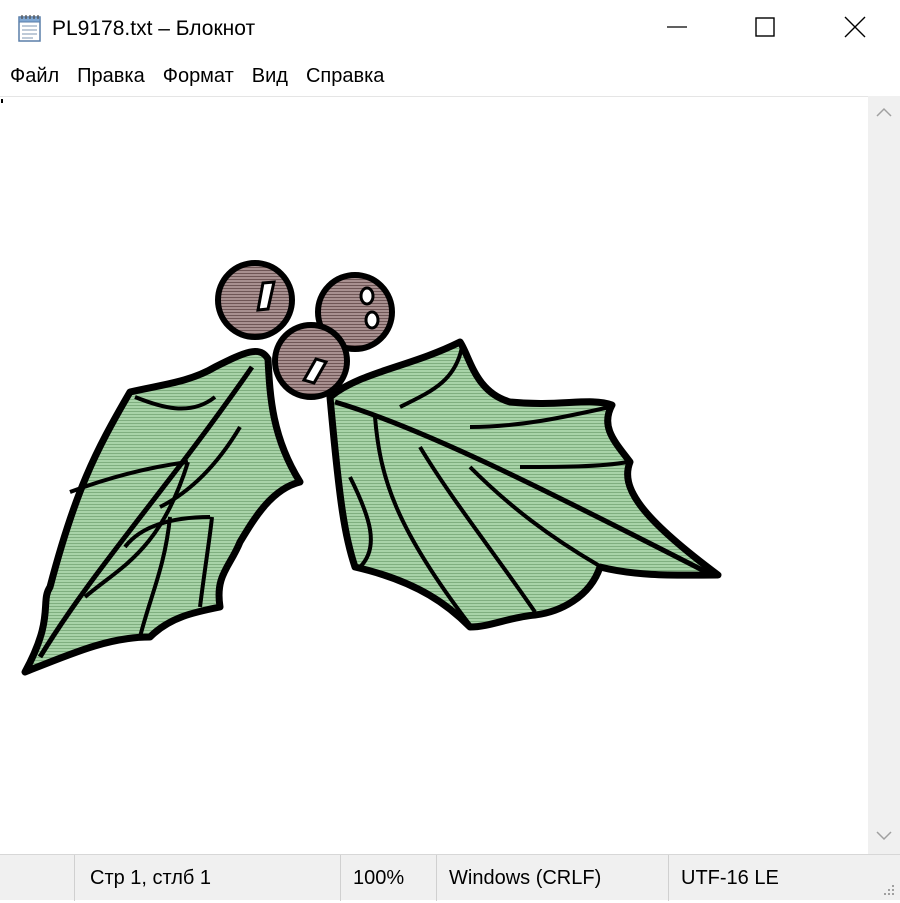 Image resolution: width=900 pixels, height=903 pixels. What do you see at coordinates (154, 28) in the screenshot?
I see `window-title: PL9178.txt – Блокнот` at bounding box center [154, 28].